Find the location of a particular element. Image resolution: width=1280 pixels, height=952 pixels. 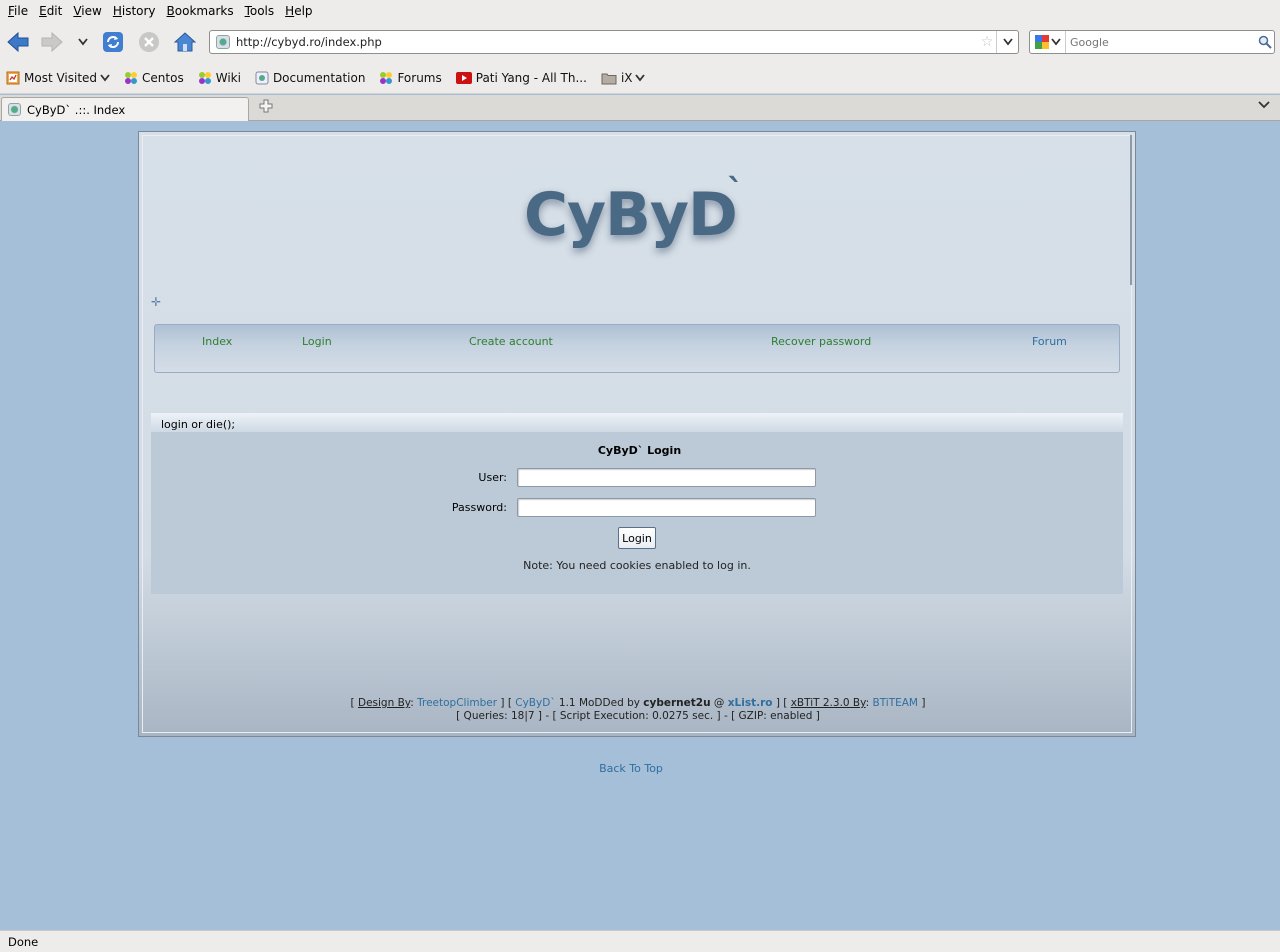

forward-arrow-icon is located at coordinates (52, 42).